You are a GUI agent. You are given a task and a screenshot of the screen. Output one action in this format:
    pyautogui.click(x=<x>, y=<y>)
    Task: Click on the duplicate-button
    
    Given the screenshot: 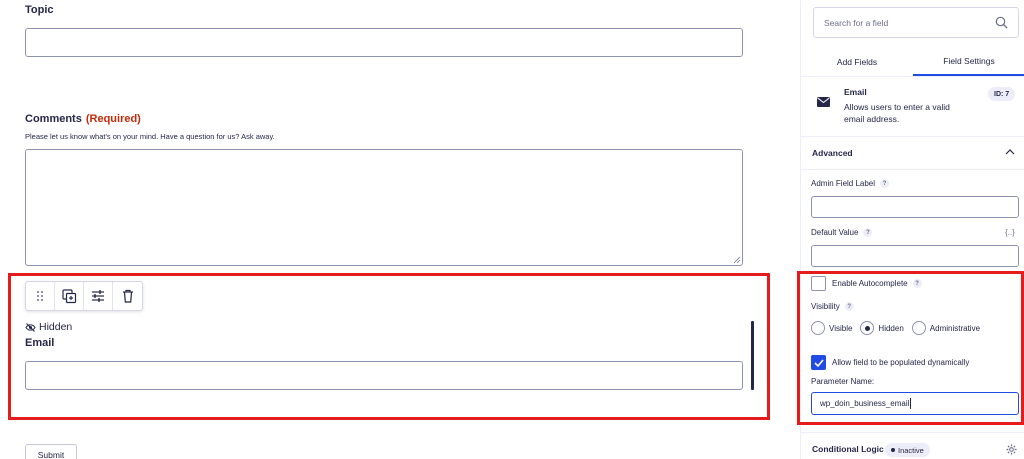 What is the action you would take?
    pyautogui.click(x=69, y=296)
    